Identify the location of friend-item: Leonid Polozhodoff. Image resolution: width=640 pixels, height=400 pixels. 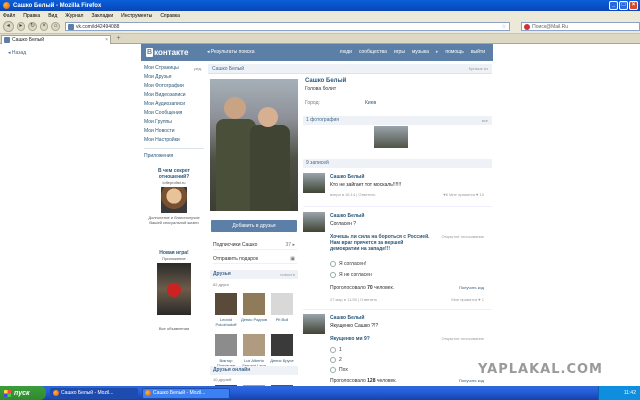
(226, 310).